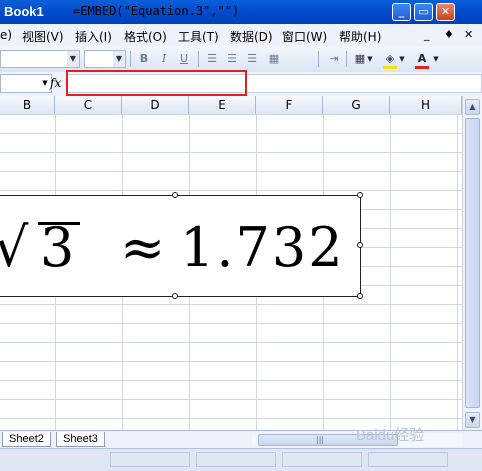 This screenshot has height=471, width=482. I want to click on vertical-scroll-thumb, so click(472, 263).